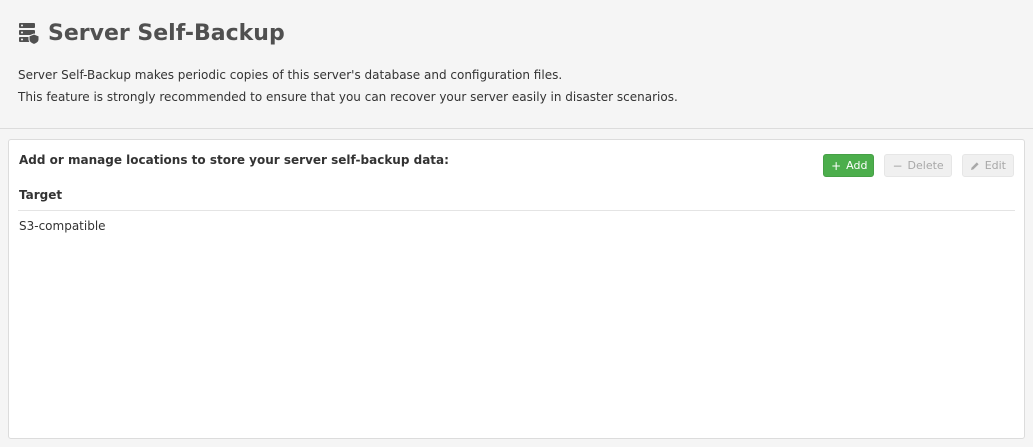  I want to click on table-cell-target: S3-compatible, so click(62, 226).